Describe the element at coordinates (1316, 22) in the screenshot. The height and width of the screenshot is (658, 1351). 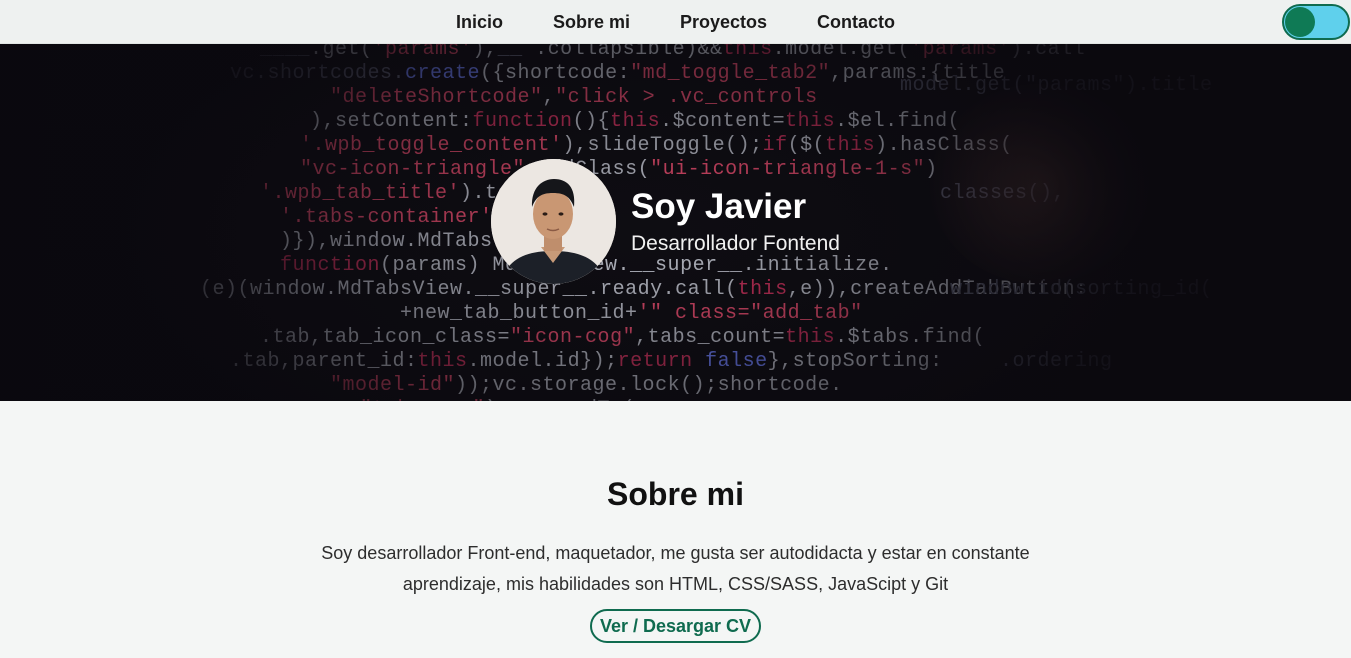
I see `theme-toggle` at that location.